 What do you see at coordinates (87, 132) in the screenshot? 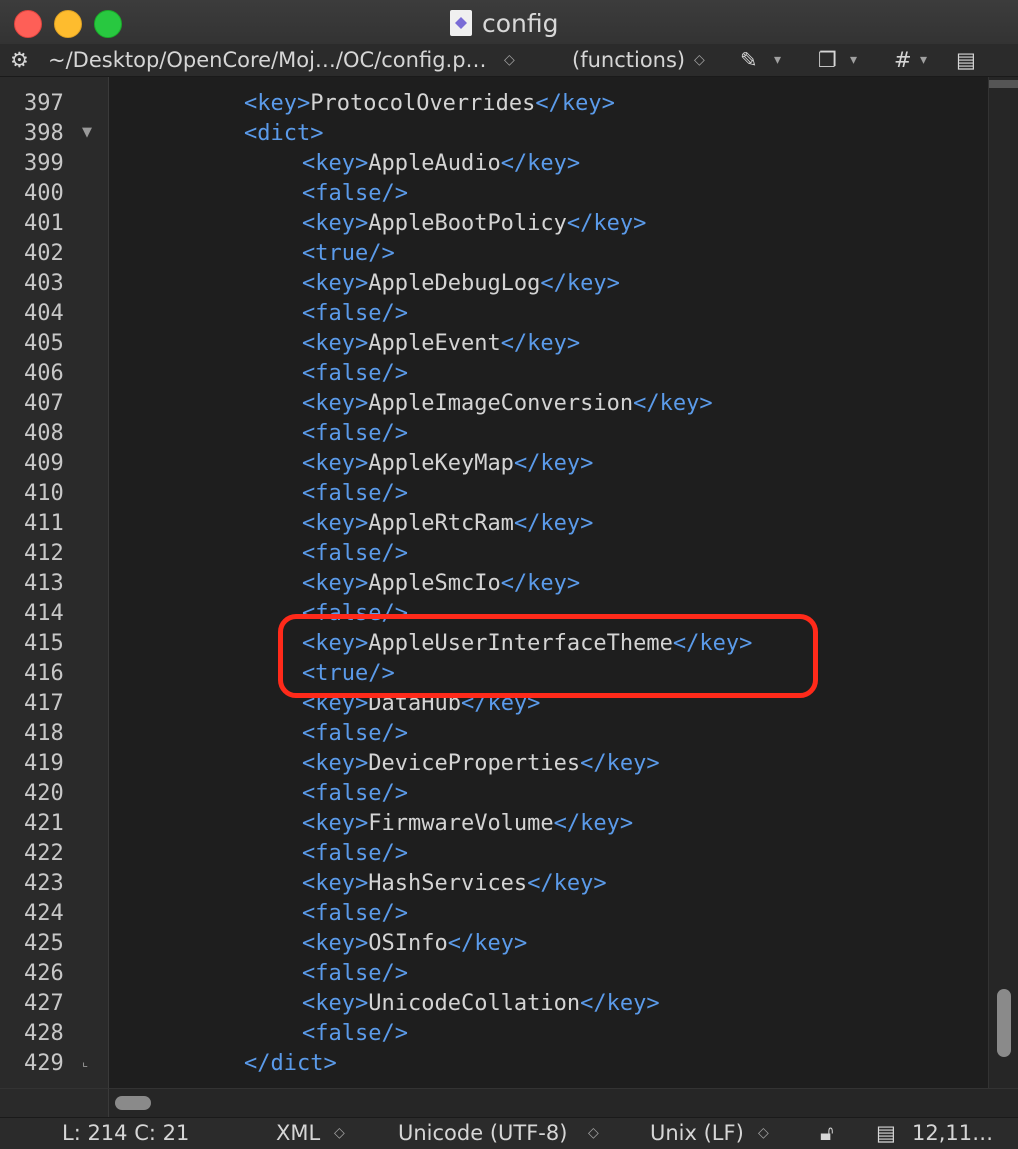
I see `fold-triangle-icon: ▼` at bounding box center [87, 132].